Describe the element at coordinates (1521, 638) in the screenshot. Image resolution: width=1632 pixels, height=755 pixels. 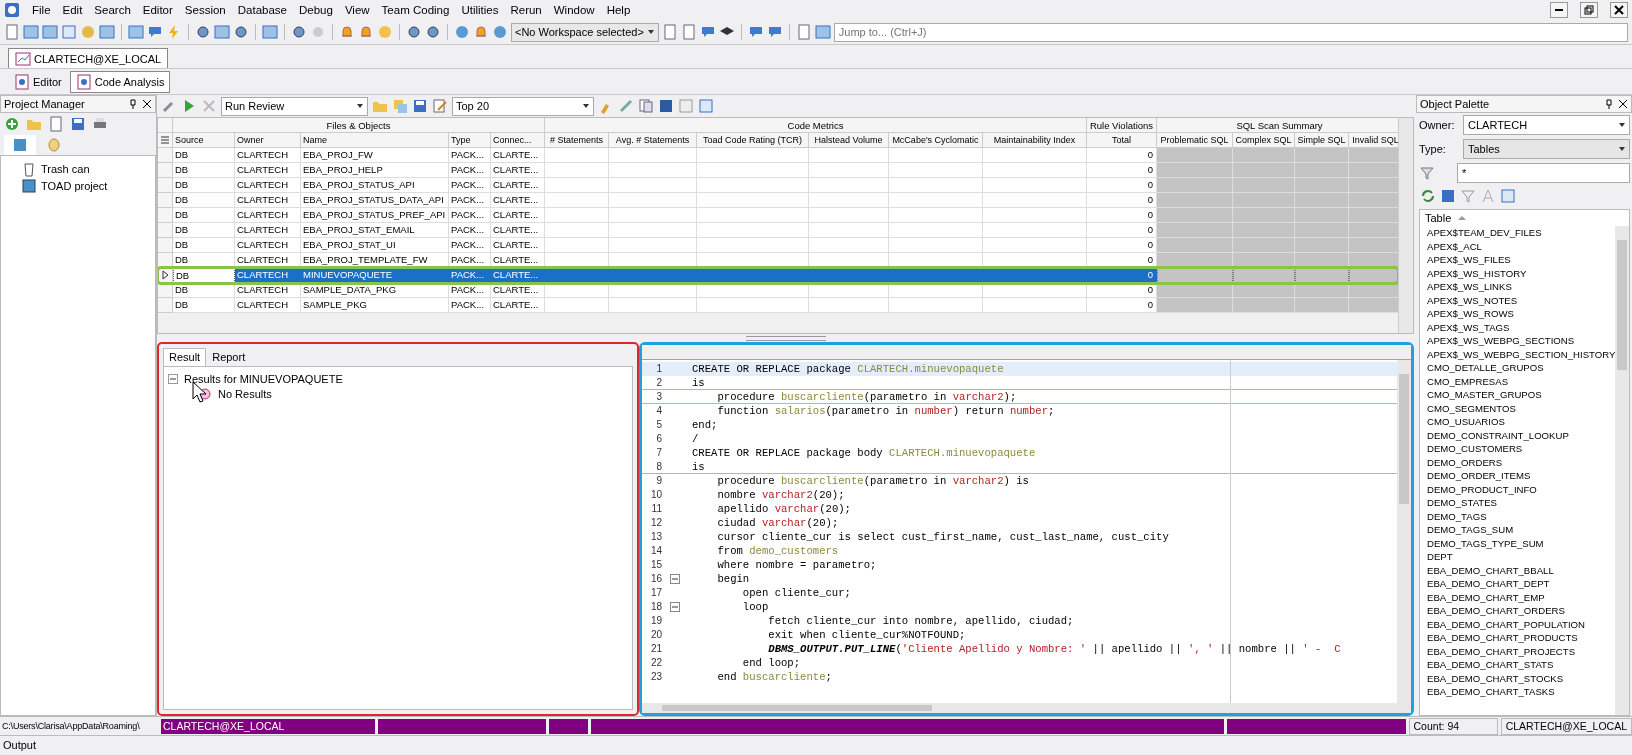
I see `list-item: EBA_DEMO_CHART_PRODUCTS` at that location.